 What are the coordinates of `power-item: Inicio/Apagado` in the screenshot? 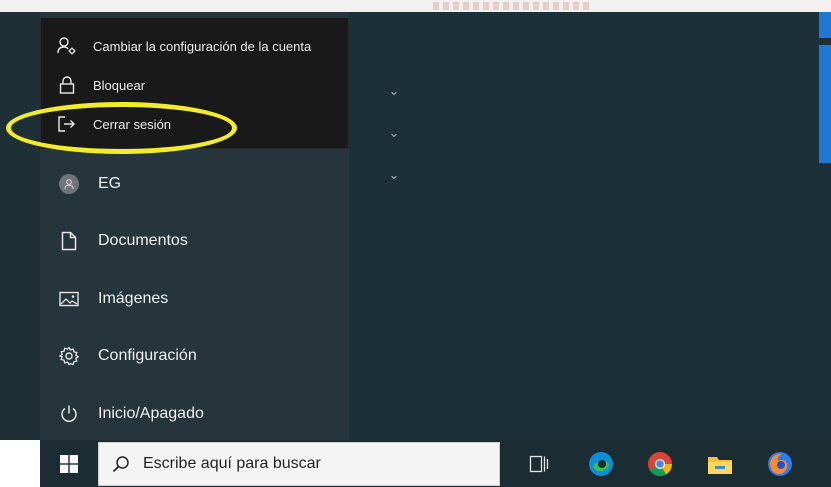 It's located at (194, 414).